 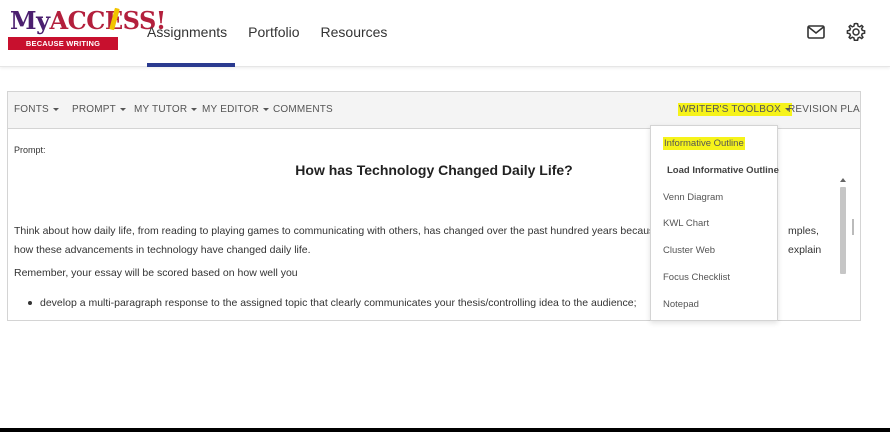 I want to click on menu-item-venn-diagram: Venn Diagram, so click(x=693, y=197).